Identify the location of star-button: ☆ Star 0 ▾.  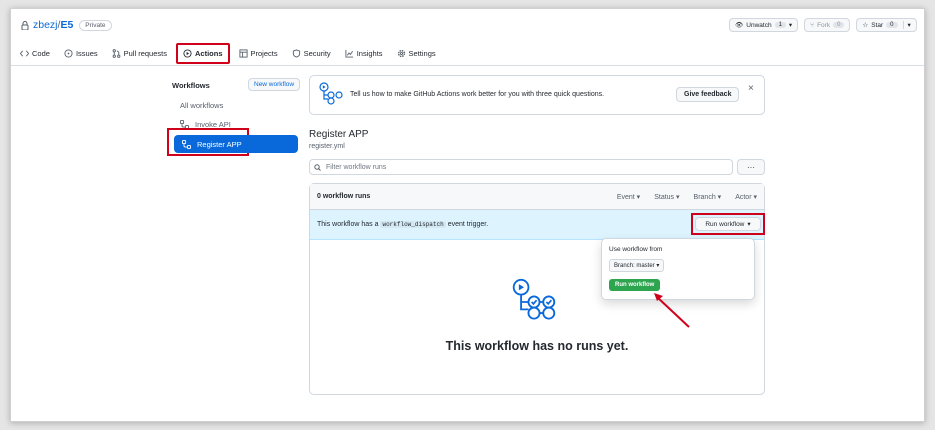
(886, 25).